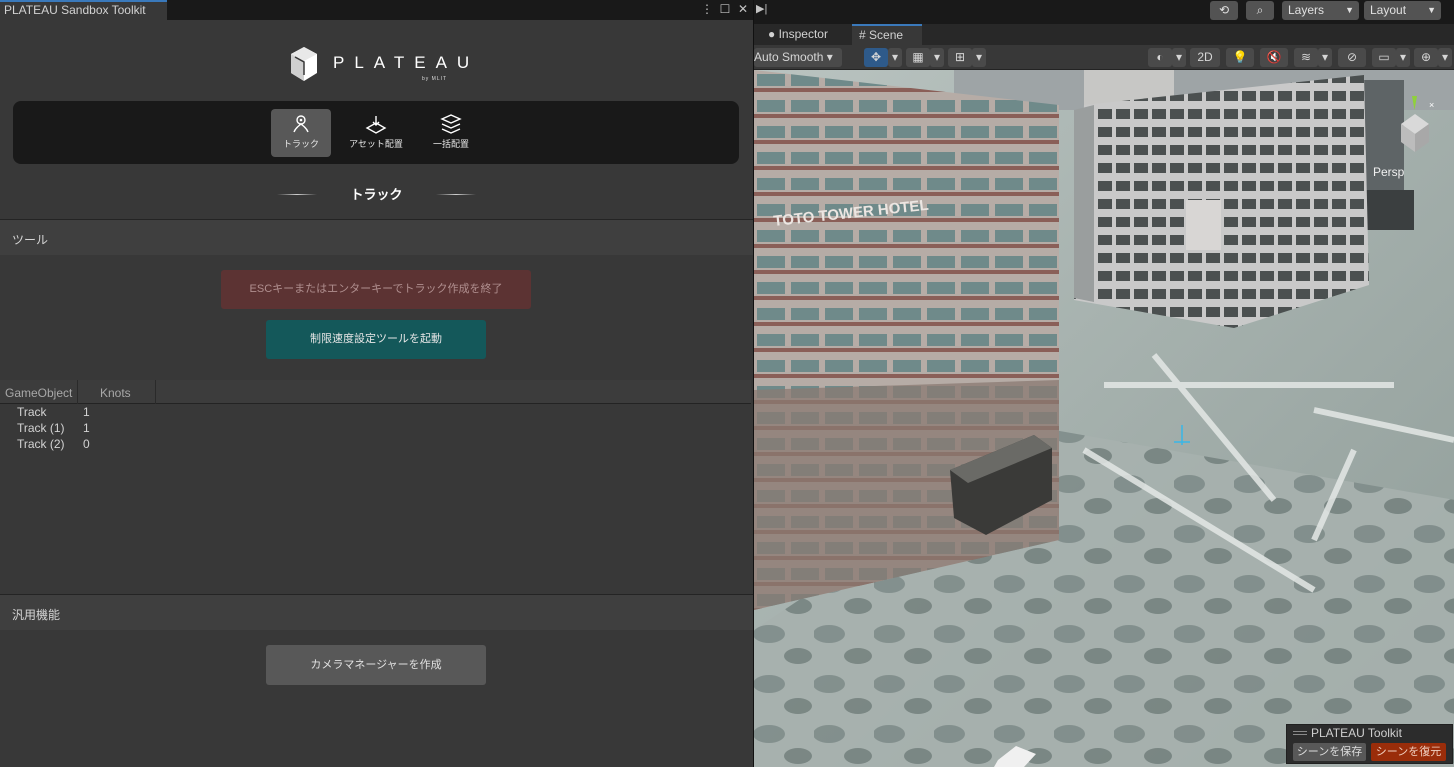 The height and width of the screenshot is (767, 1454). What do you see at coordinates (707, 9) in the screenshot?
I see `more-menu-icon: ⋮` at bounding box center [707, 9].